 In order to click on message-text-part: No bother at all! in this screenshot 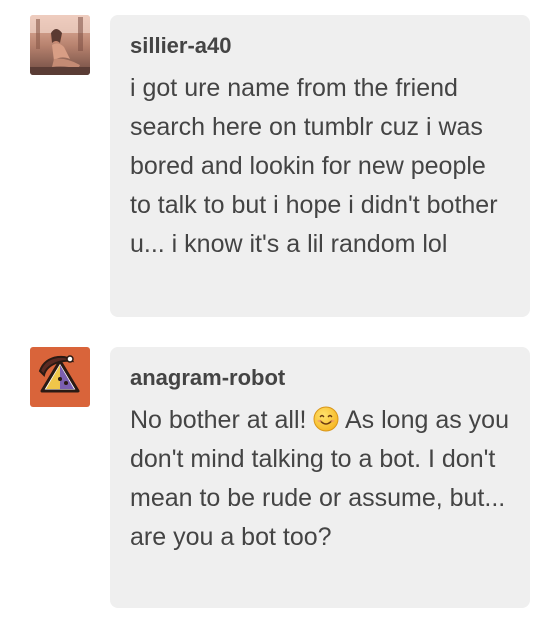, I will do `click(222, 420)`.